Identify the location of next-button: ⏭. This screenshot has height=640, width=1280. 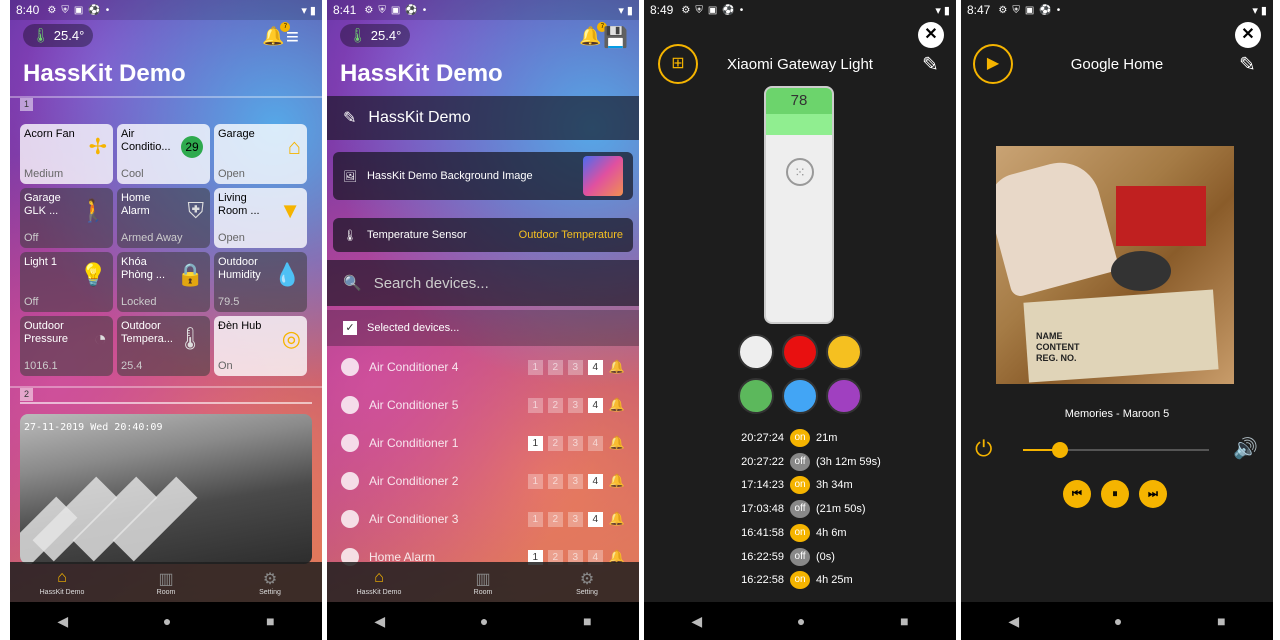
(1153, 494).